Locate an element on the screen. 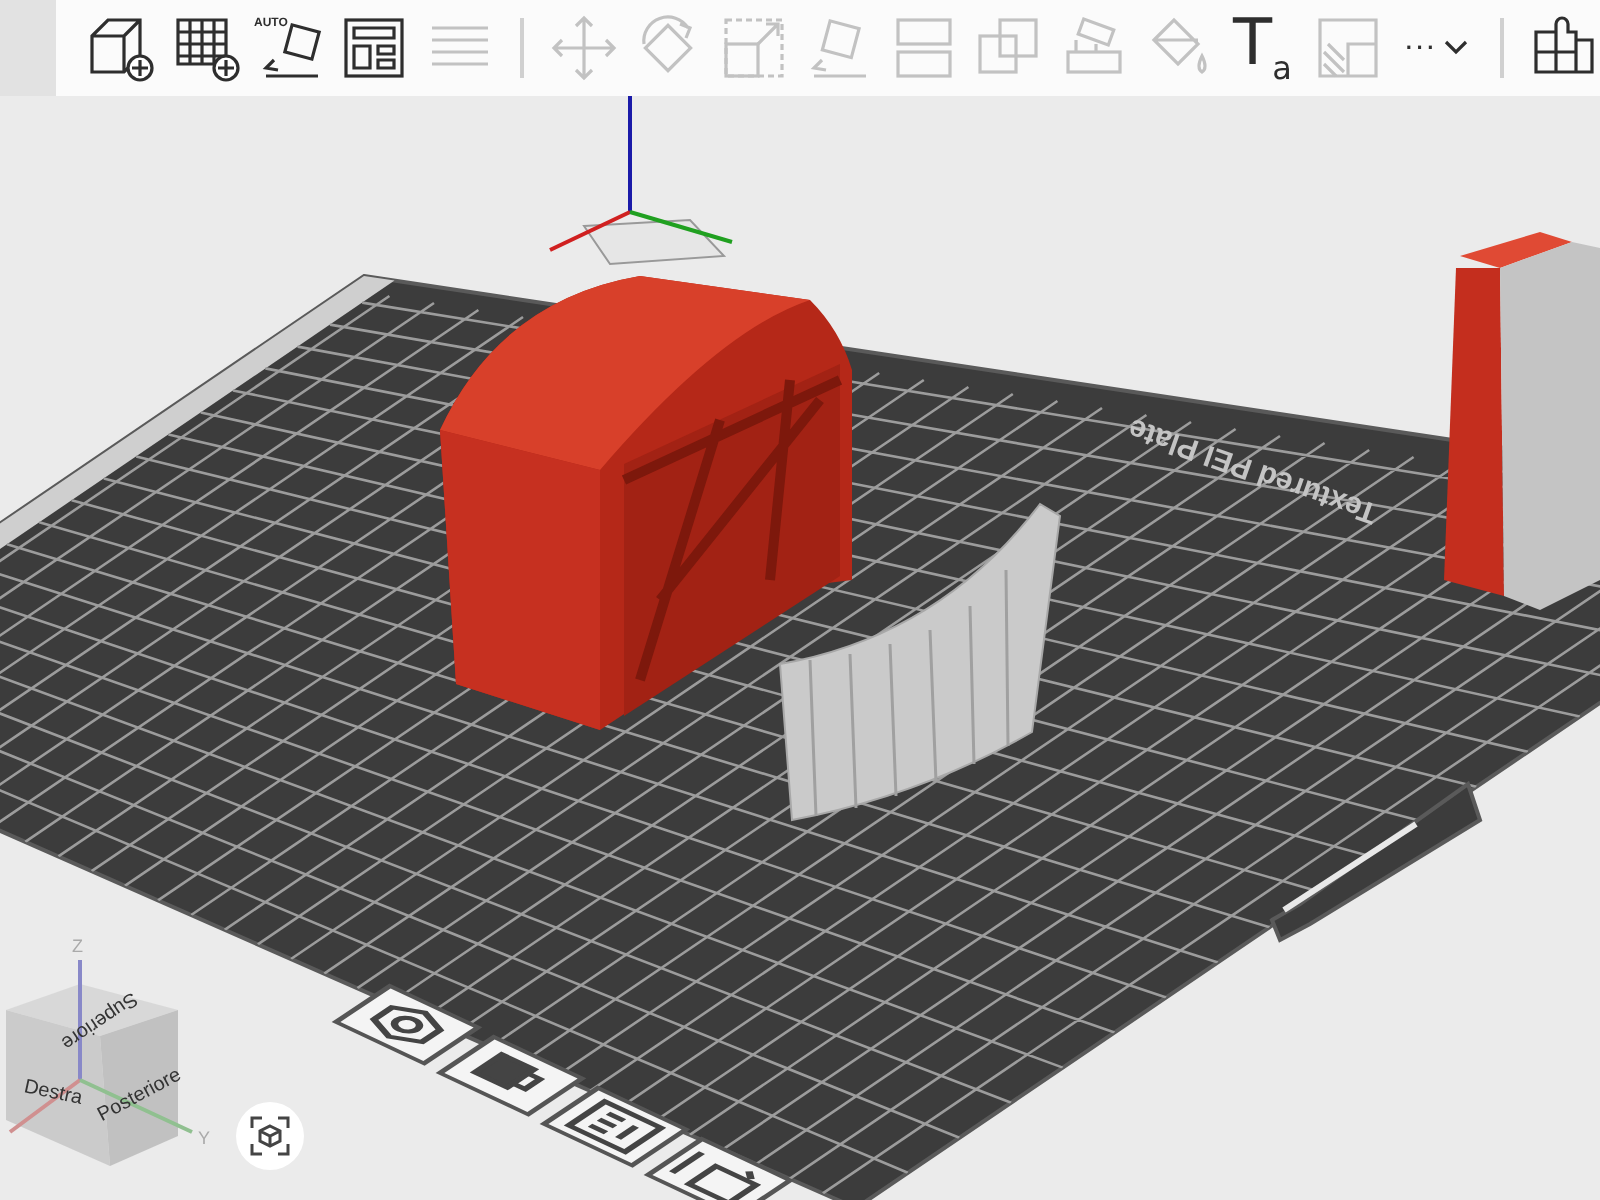  cup-icon is located at coordinates (507, 1072).